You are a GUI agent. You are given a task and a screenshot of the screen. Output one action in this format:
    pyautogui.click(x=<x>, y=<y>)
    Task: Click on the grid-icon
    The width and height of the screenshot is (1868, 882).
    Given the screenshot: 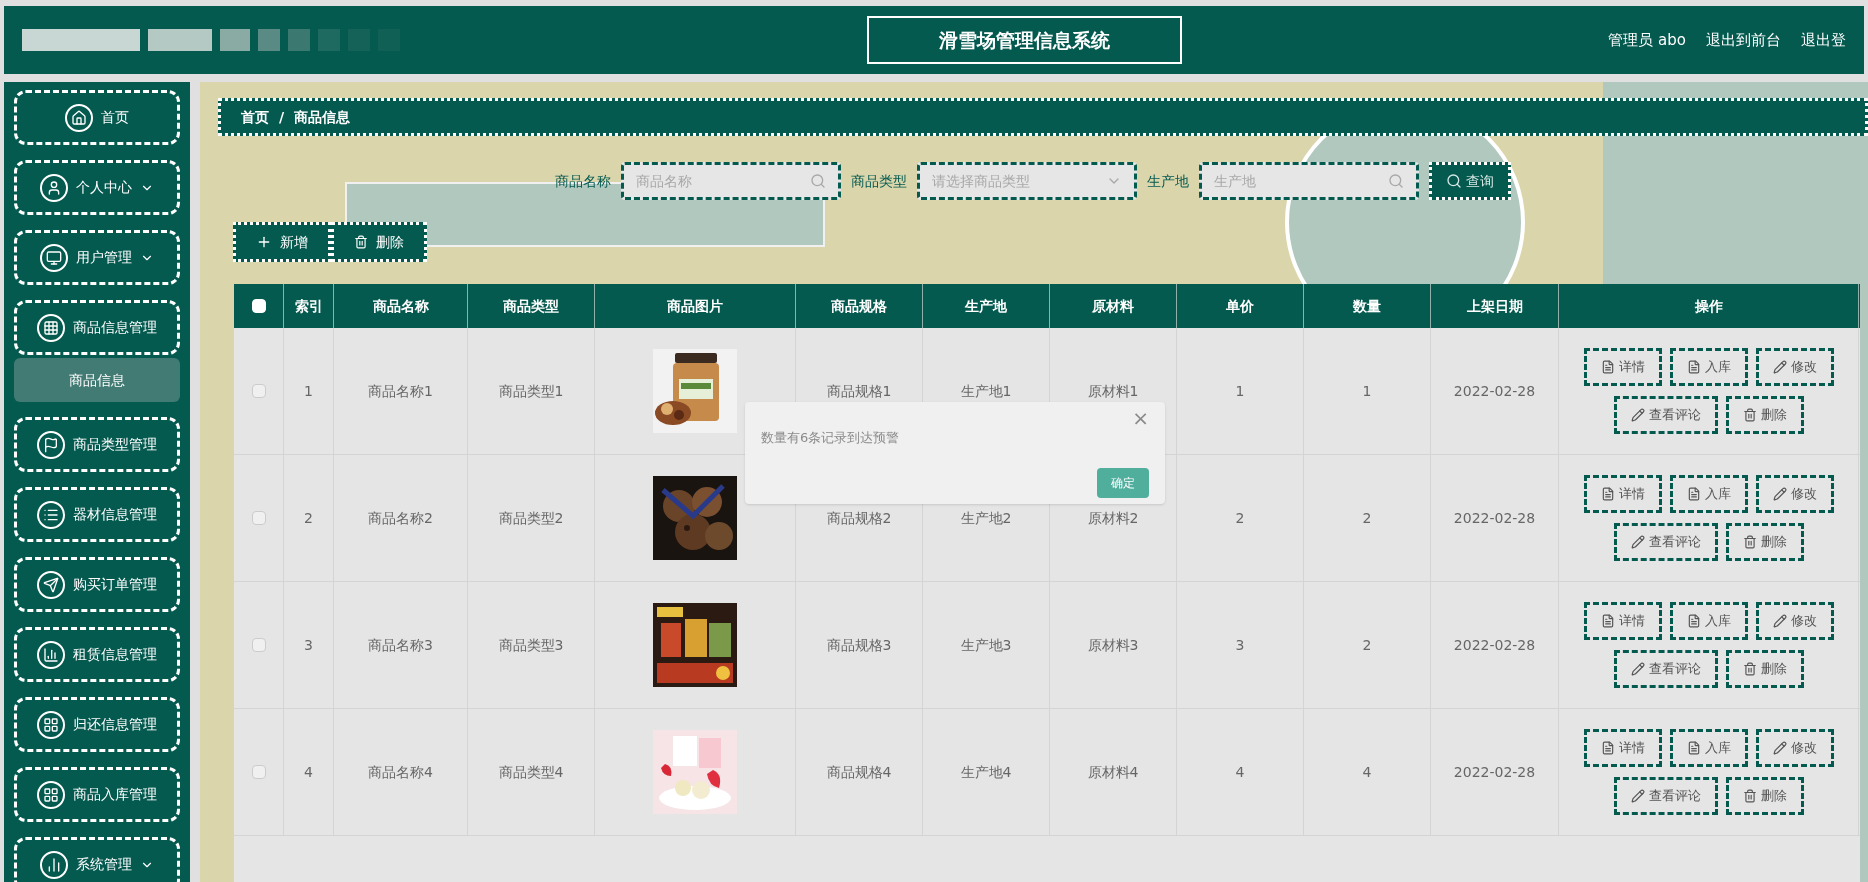 What is the action you would take?
    pyautogui.click(x=51, y=327)
    